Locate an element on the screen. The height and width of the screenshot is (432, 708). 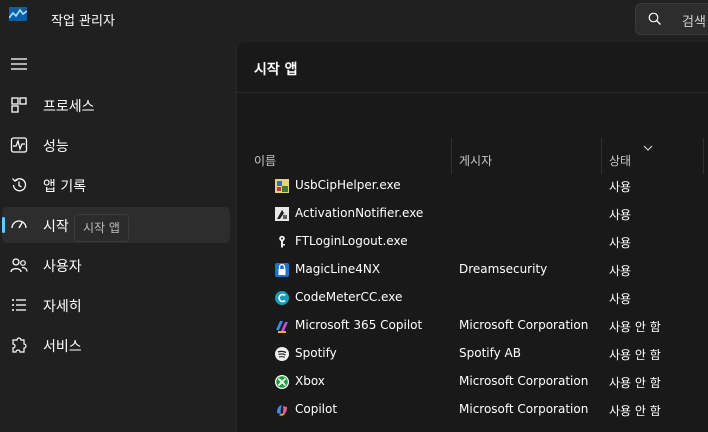
usb-helper-app-icon is located at coordinates (282, 186).